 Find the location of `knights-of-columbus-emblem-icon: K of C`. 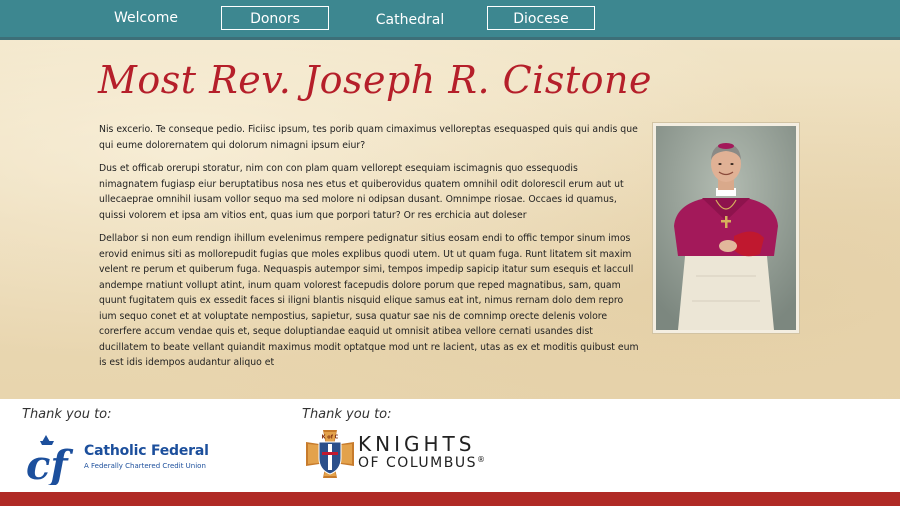

knights-of-columbus-emblem-icon: K of C is located at coordinates (330, 454).